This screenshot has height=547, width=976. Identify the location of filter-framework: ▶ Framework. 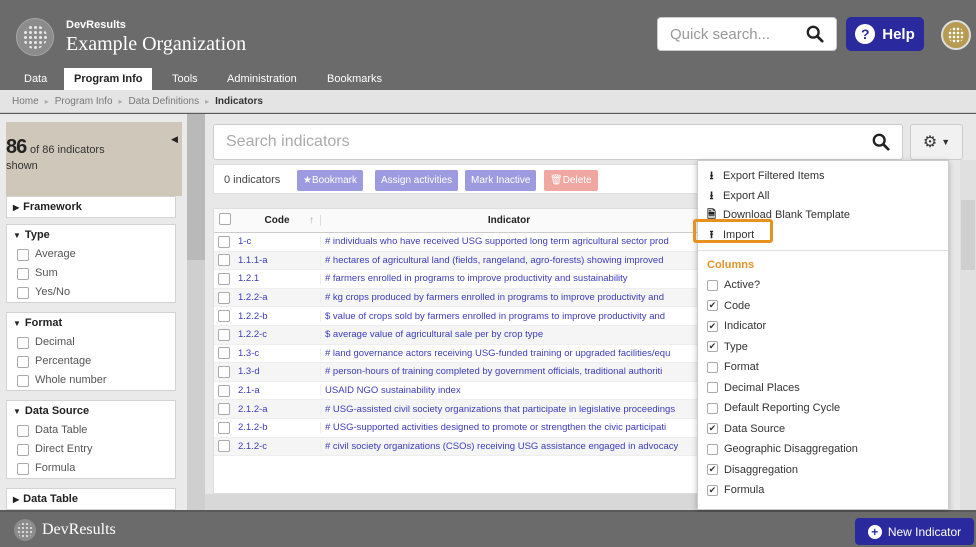
(91, 207).